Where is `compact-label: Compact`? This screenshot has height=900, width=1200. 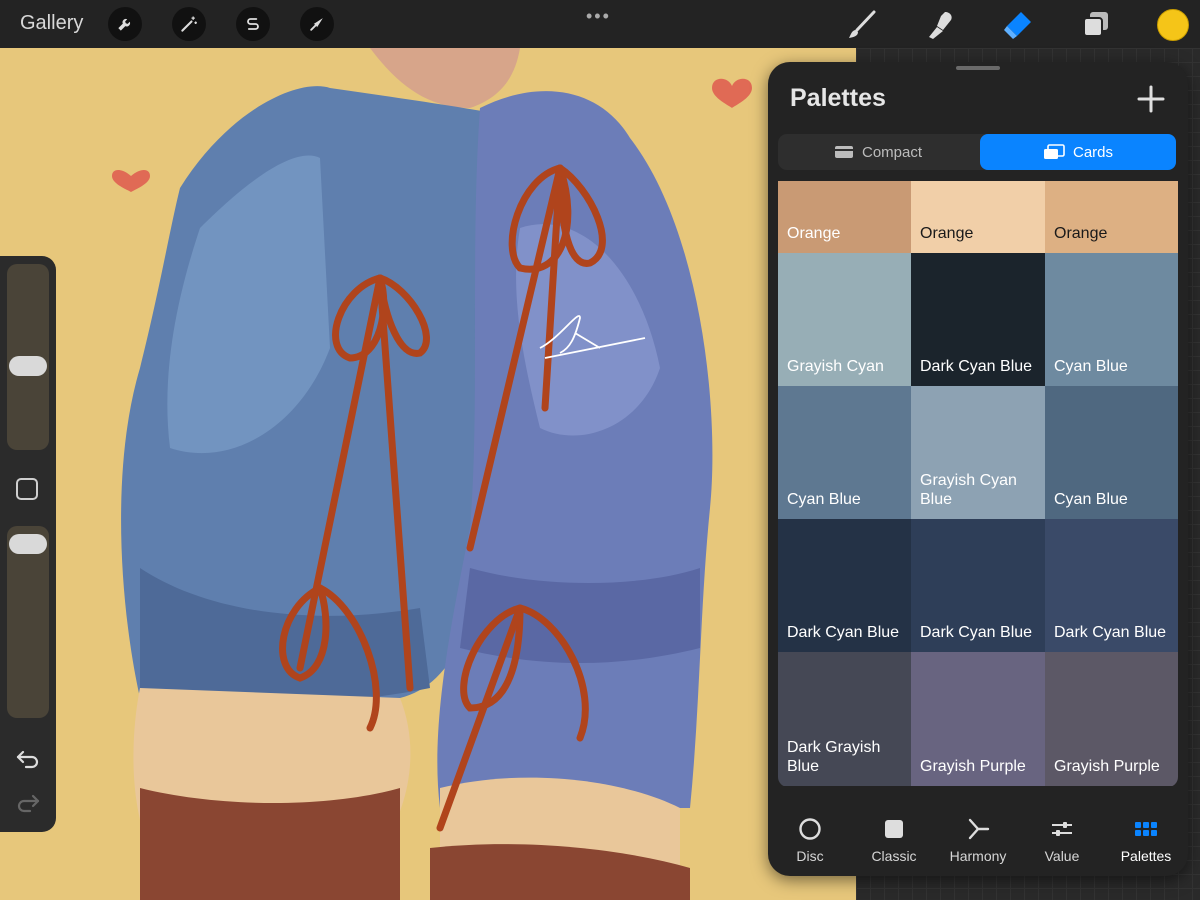
compact-label: Compact is located at coordinates (892, 152).